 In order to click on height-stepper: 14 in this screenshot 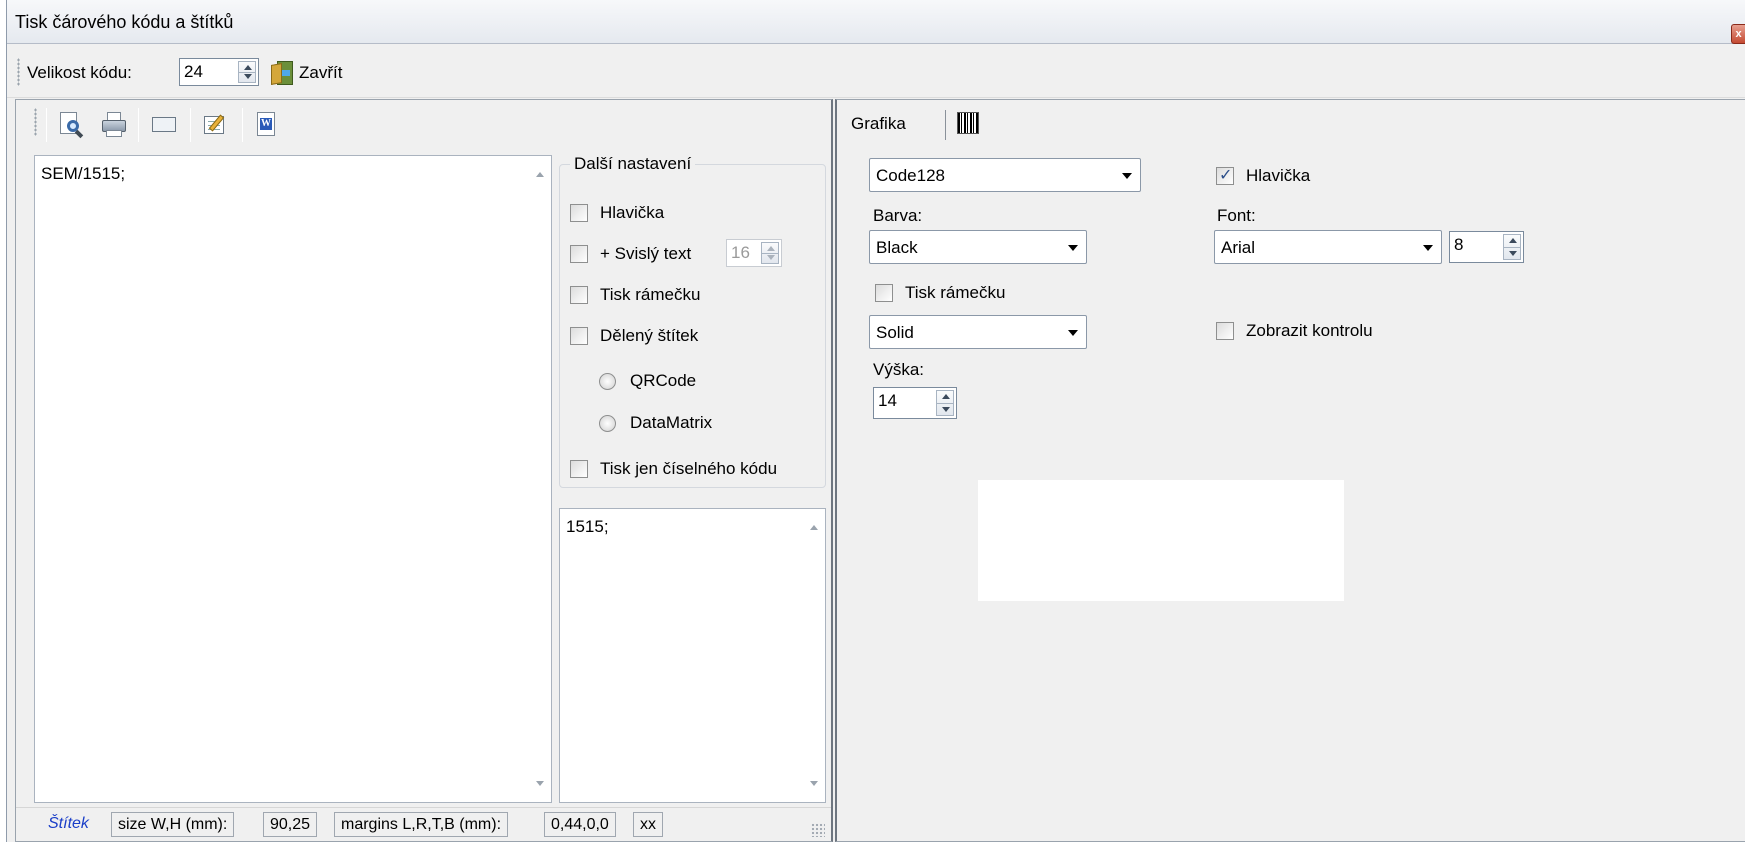, I will do `click(915, 403)`.